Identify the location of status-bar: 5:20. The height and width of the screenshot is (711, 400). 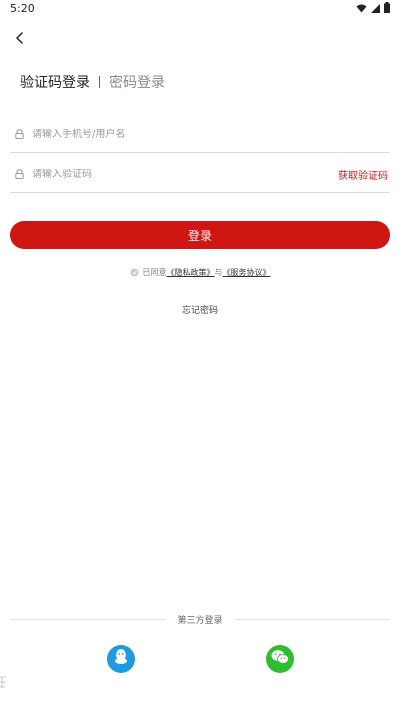
(200, 9).